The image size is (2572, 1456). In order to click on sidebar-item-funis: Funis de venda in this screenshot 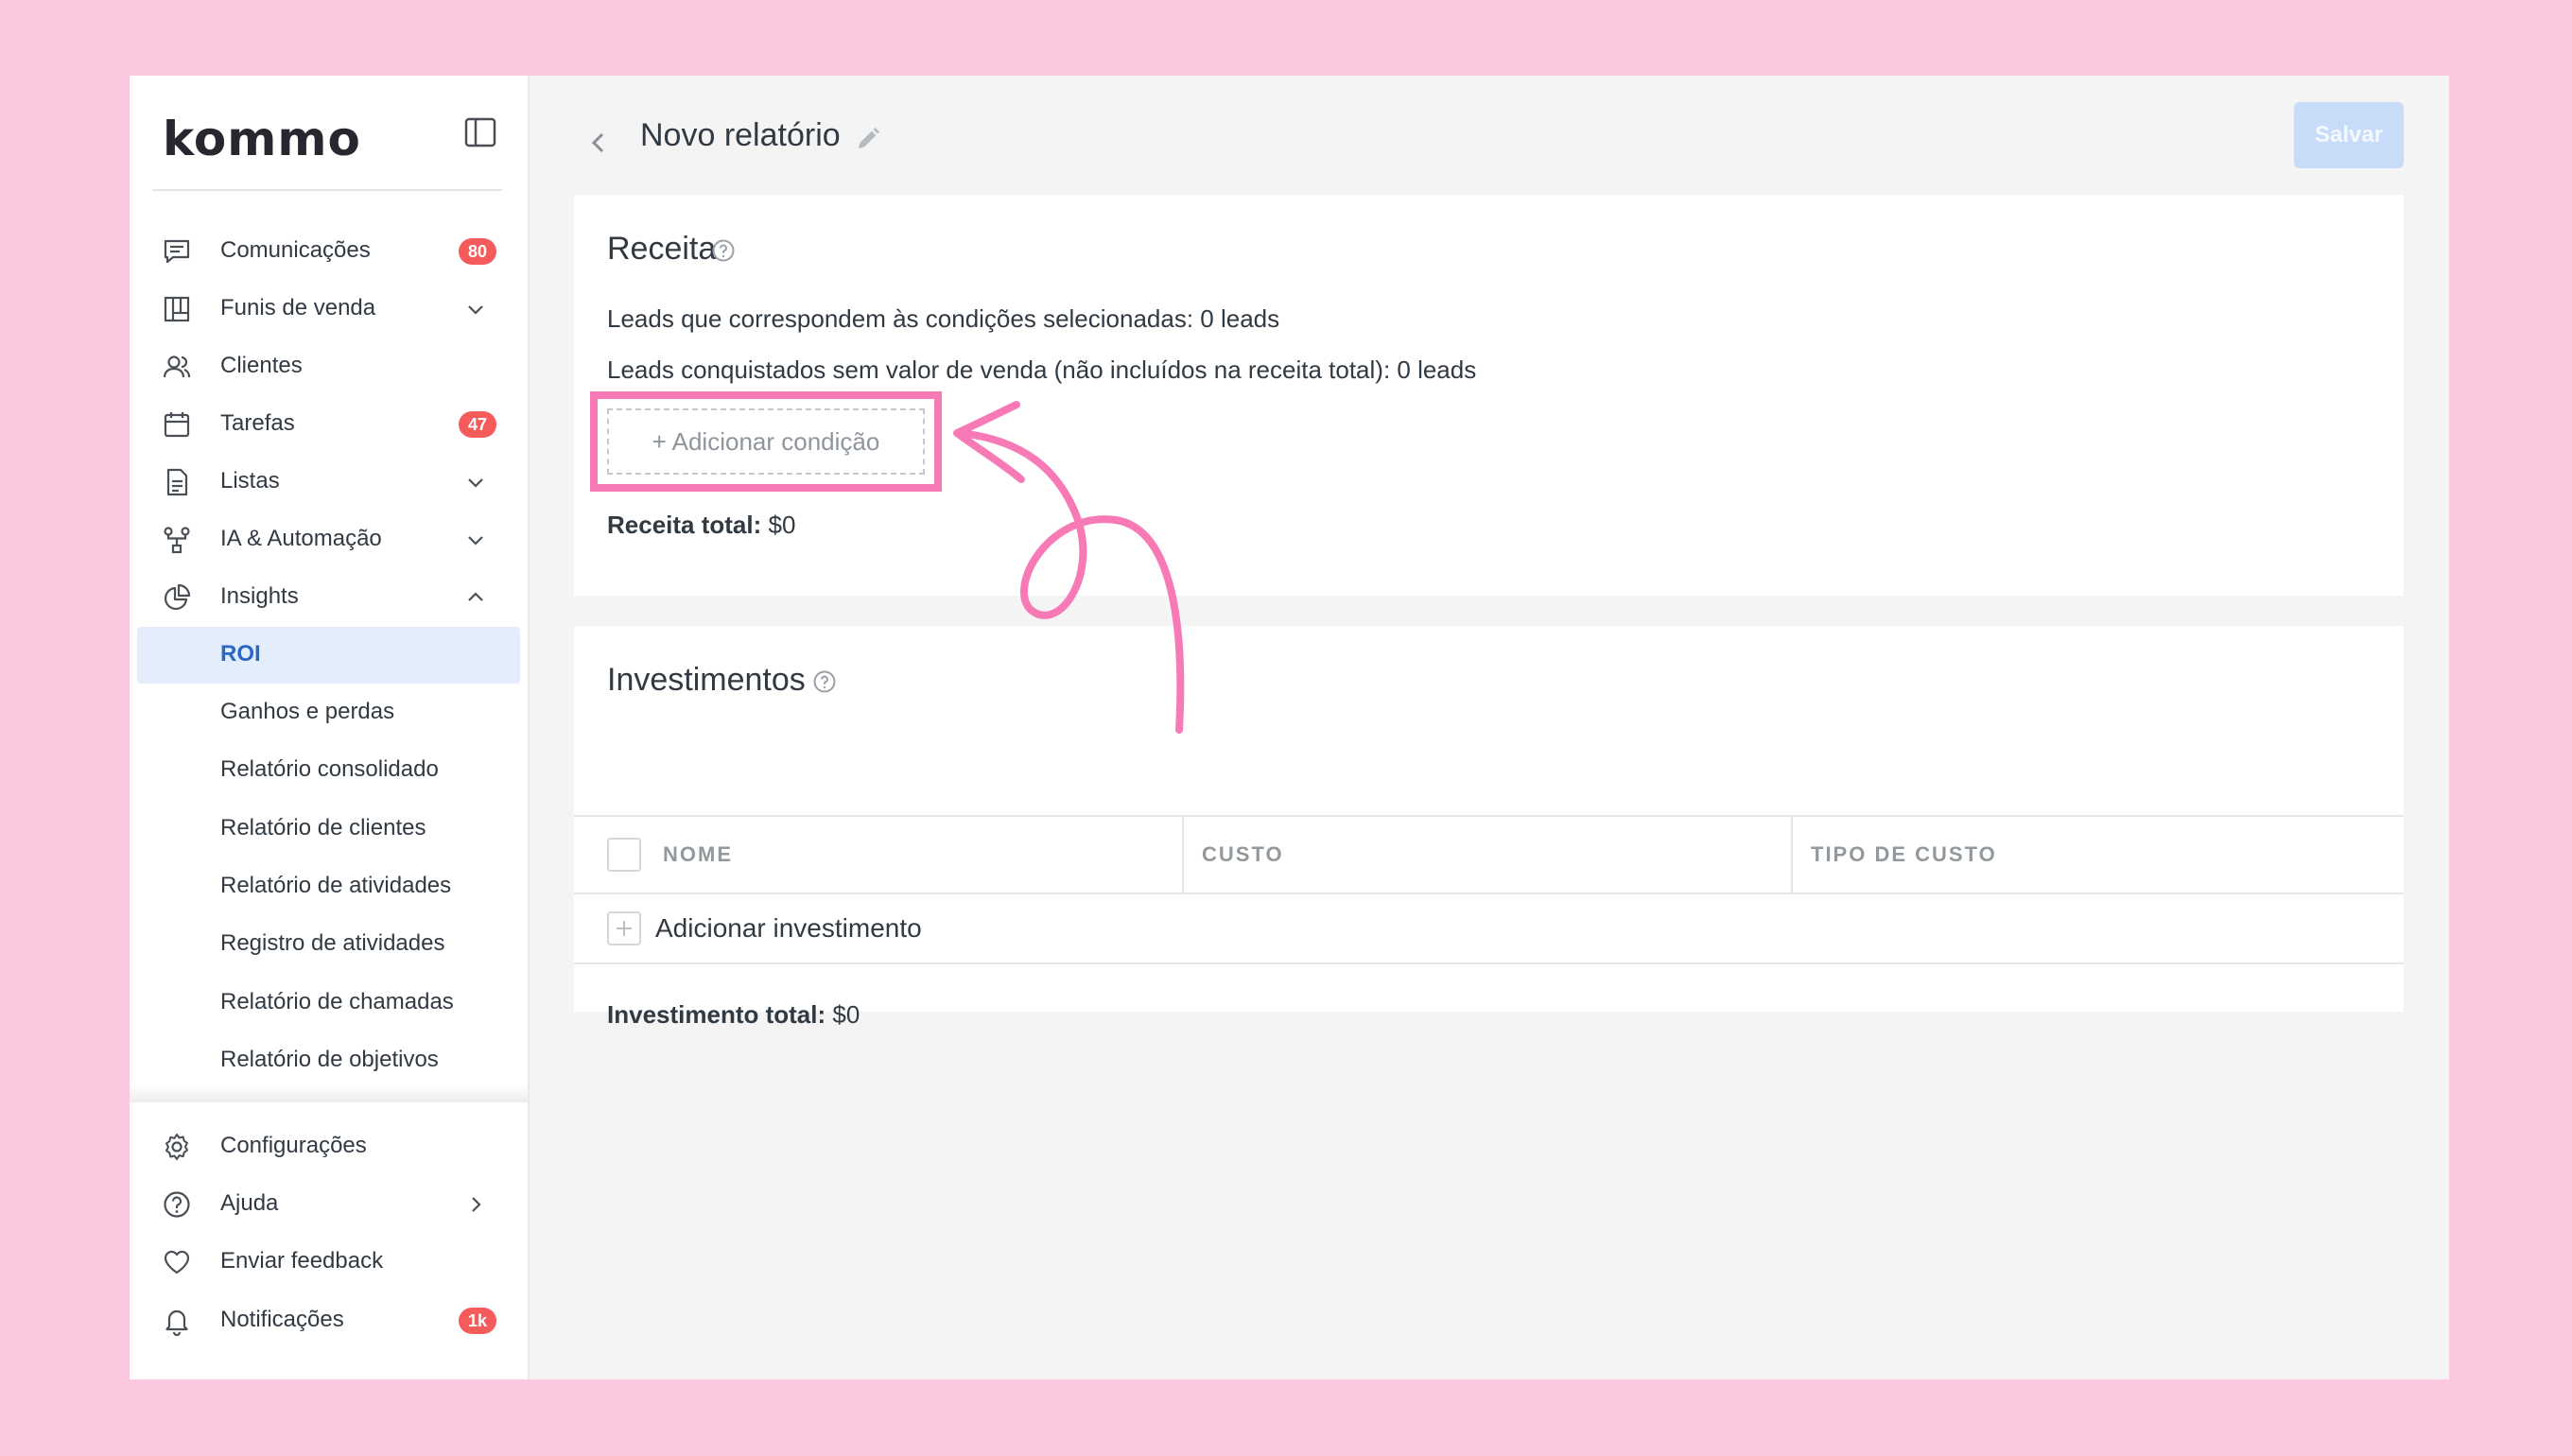, I will do `click(328, 308)`.